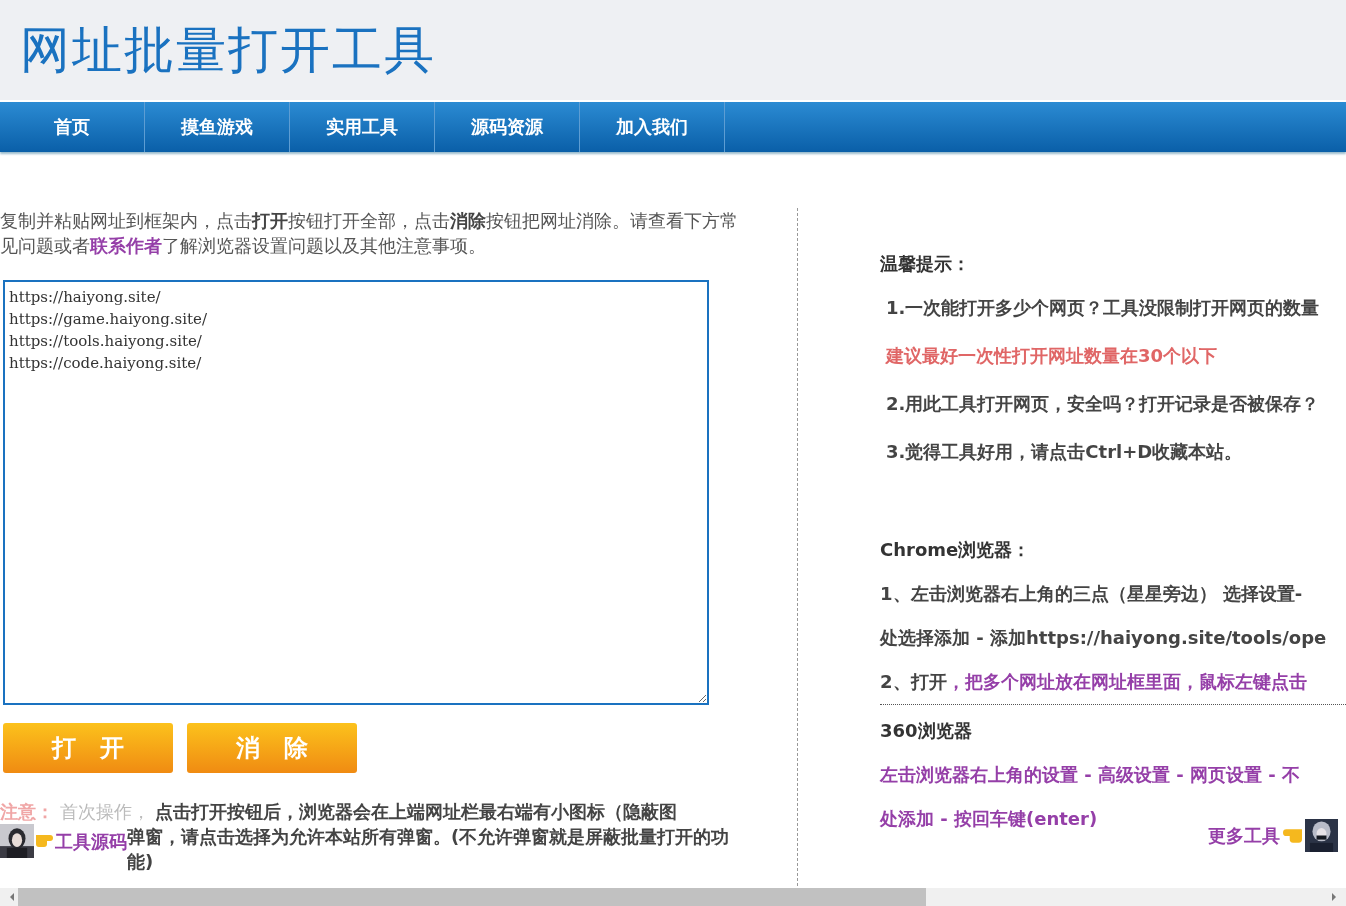 The image size is (1346, 906). I want to click on instruction-text: 2、打开, so click(913, 681).